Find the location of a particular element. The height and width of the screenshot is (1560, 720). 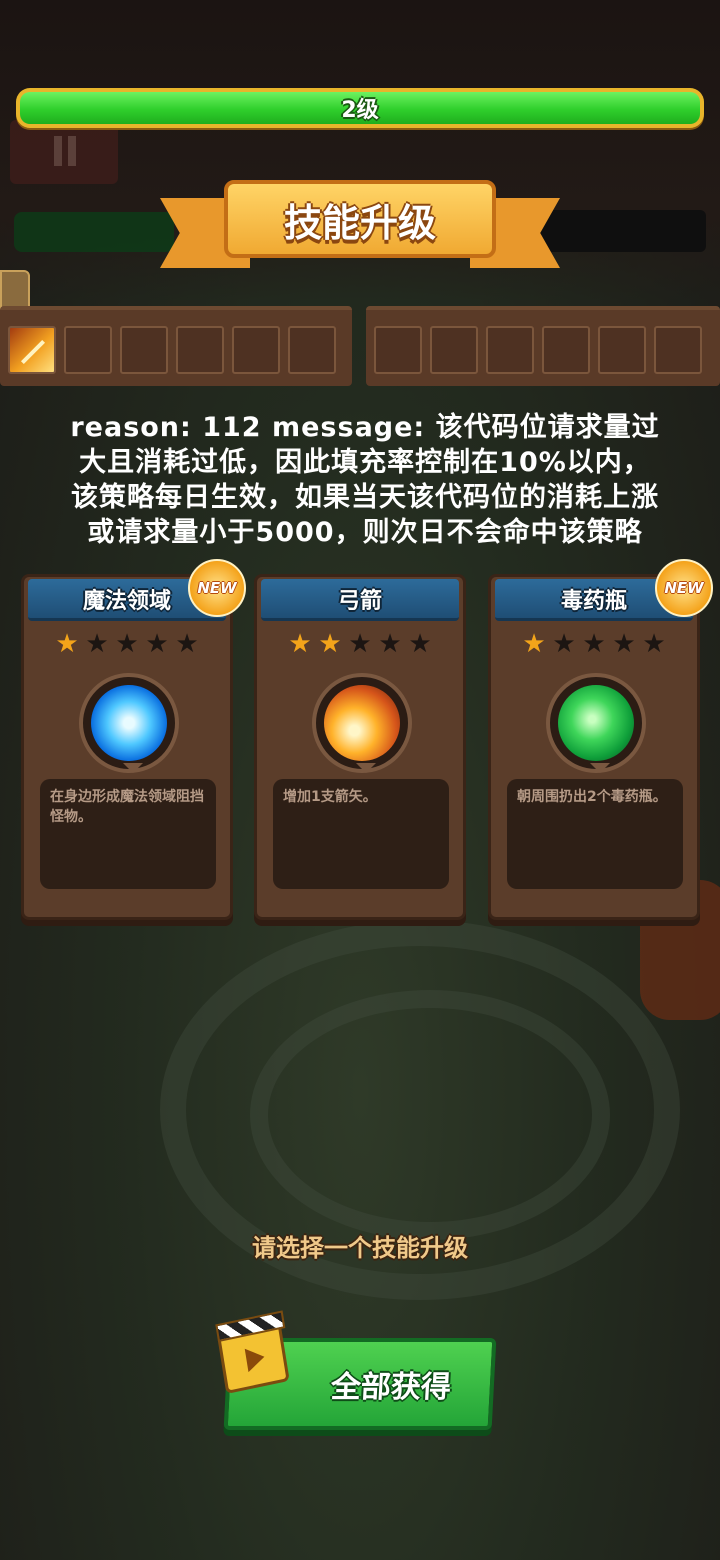

banner-title: 技能升级 is located at coordinates (359, 222).